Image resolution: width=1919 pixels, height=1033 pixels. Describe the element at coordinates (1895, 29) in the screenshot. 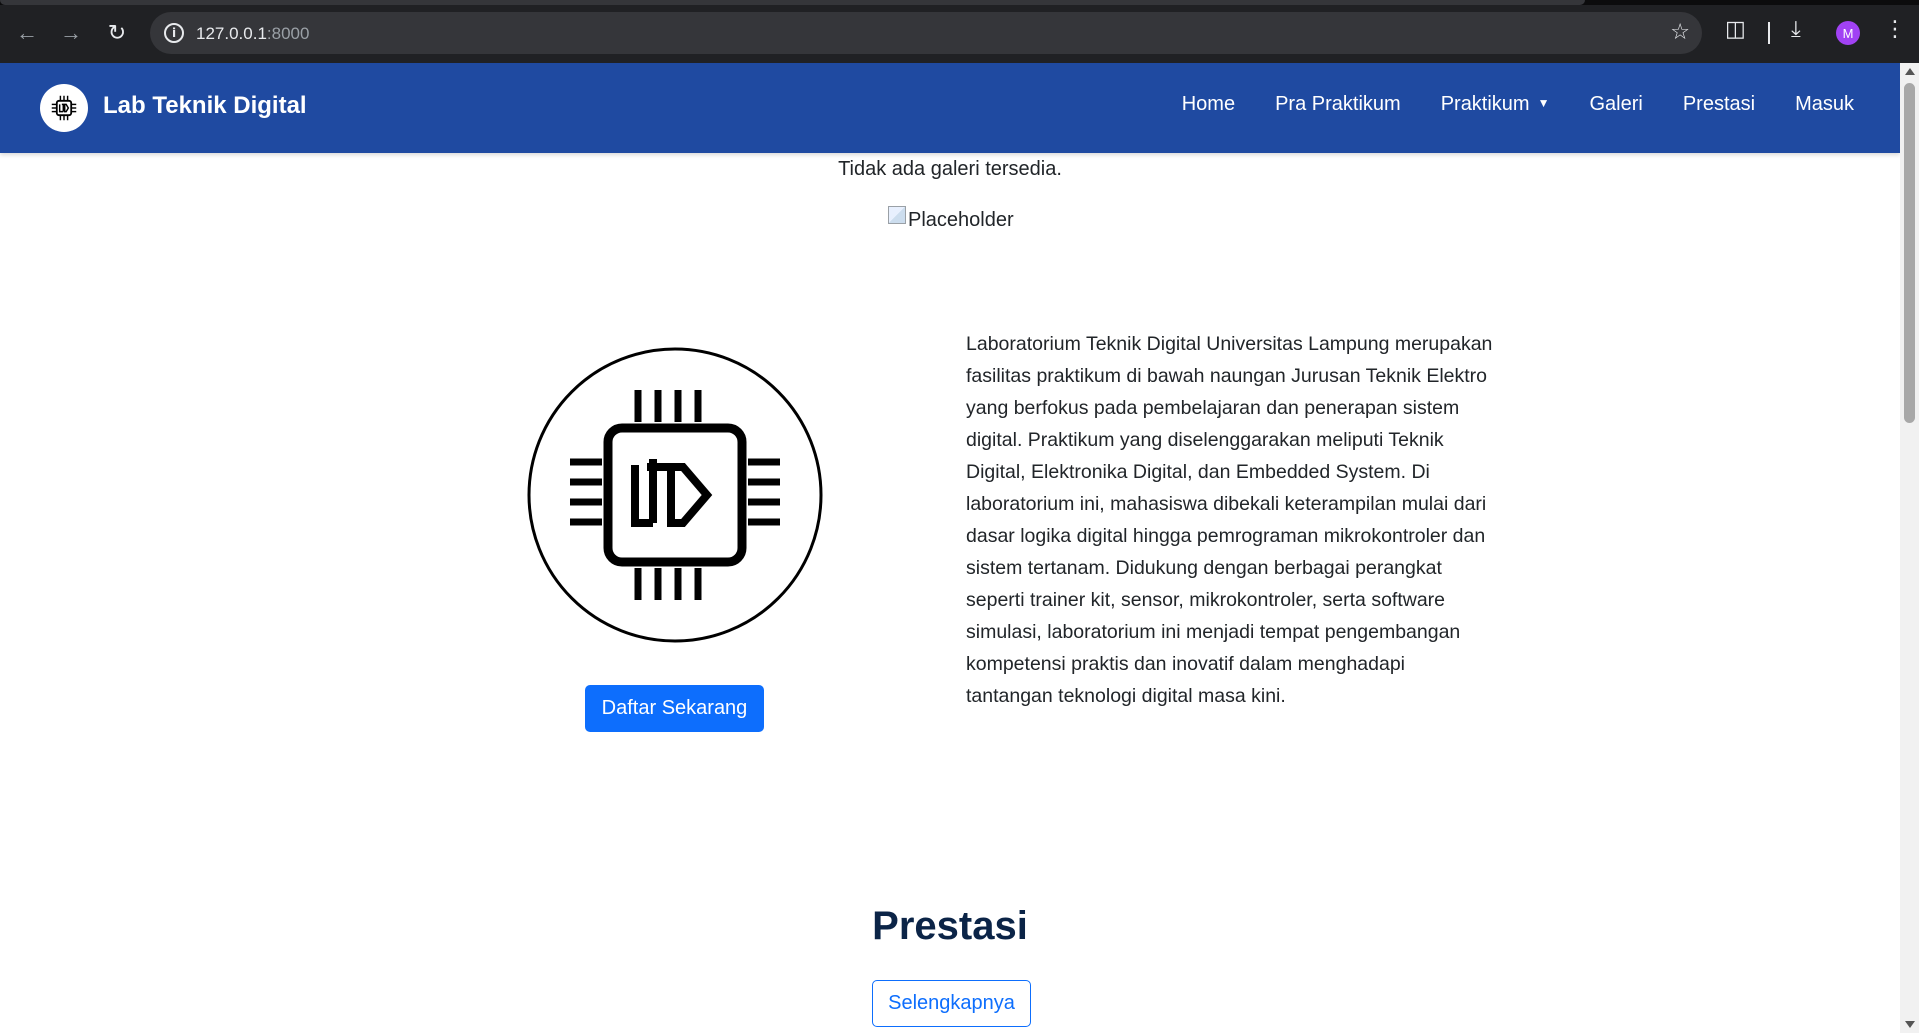

I see `kebab-menu-icon: ⋮` at that location.